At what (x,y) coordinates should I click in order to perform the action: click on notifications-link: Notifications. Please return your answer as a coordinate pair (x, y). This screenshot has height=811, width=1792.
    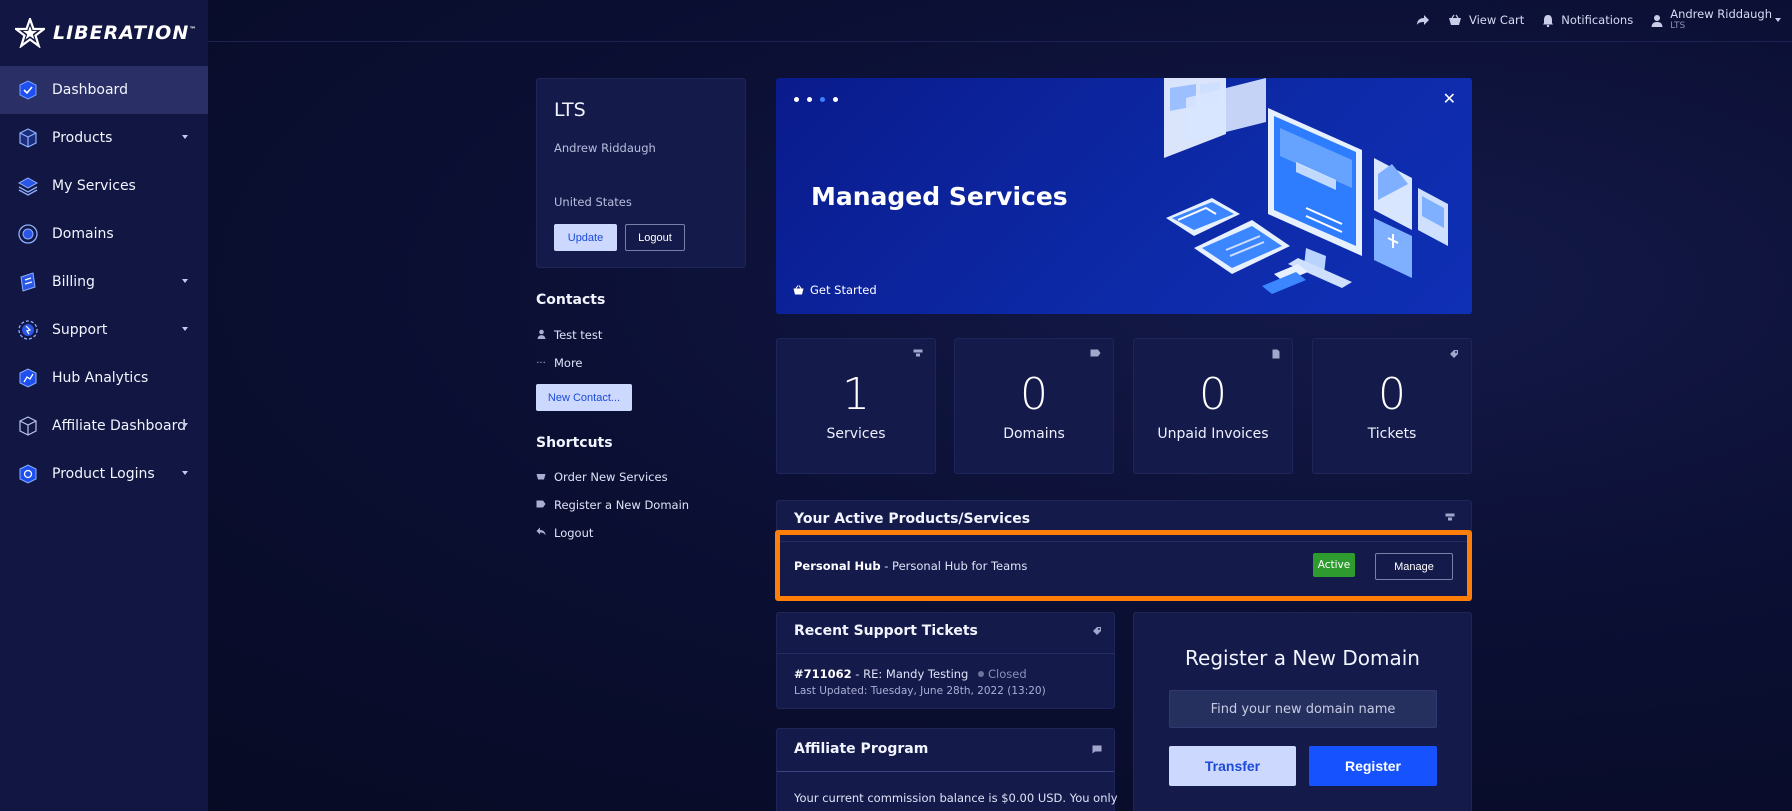
    Looking at the image, I should click on (1587, 20).